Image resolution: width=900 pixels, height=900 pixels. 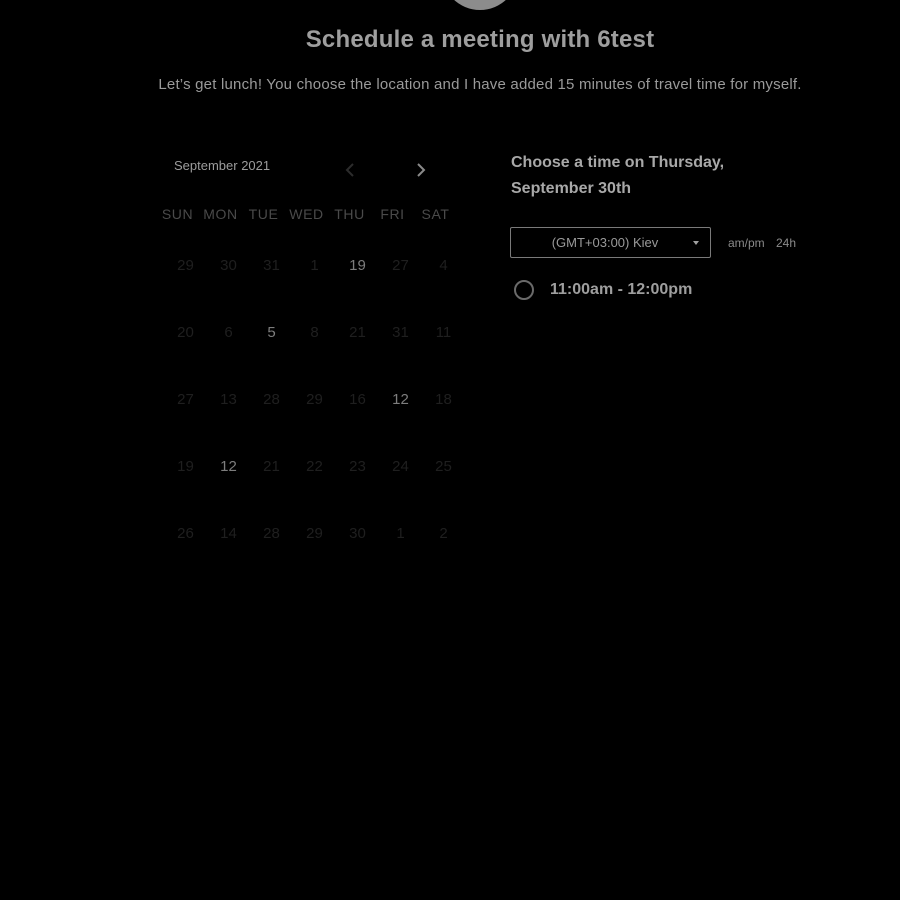 I want to click on calendar-day-available: 5, so click(x=271, y=332).